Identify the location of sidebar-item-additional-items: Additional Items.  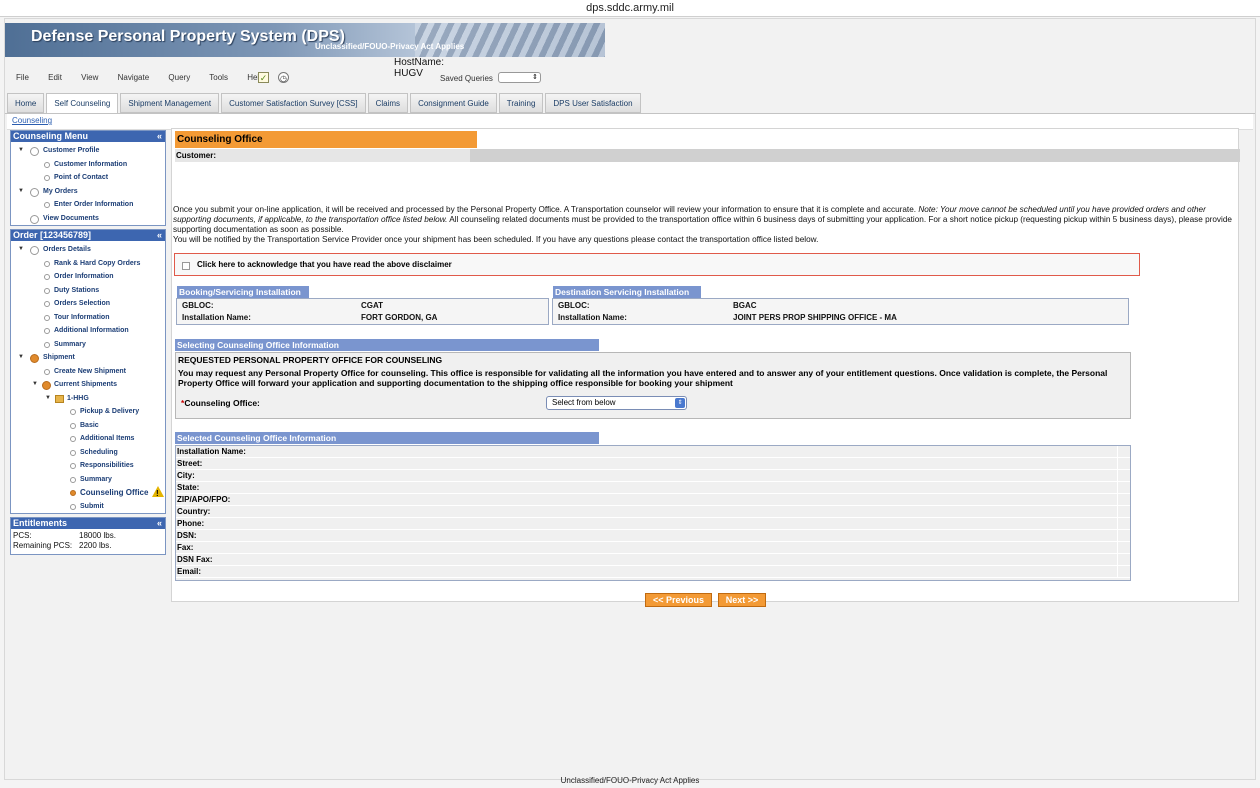
(88, 439).